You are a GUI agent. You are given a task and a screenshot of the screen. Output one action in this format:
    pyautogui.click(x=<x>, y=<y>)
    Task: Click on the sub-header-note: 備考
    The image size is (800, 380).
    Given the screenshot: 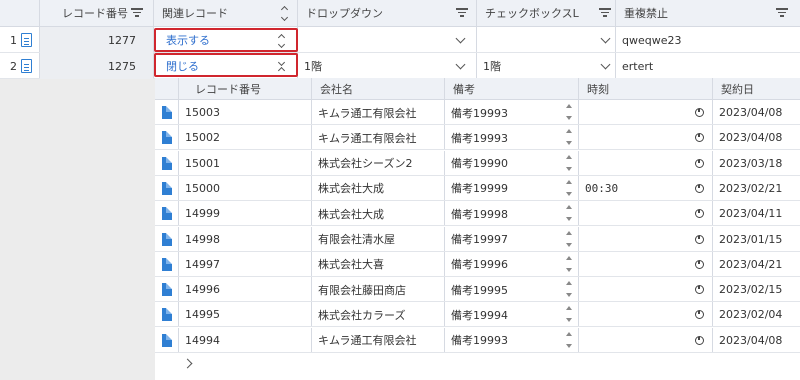 What is the action you would take?
    pyautogui.click(x=512, y=89)
    